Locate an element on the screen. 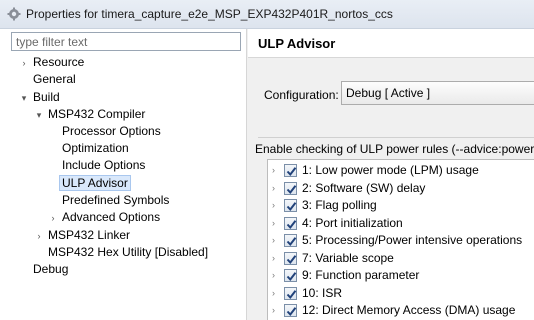 This screenshot has width=534, height=320. tree-item: Predefined Symbols is located at coordinates (108, 200).